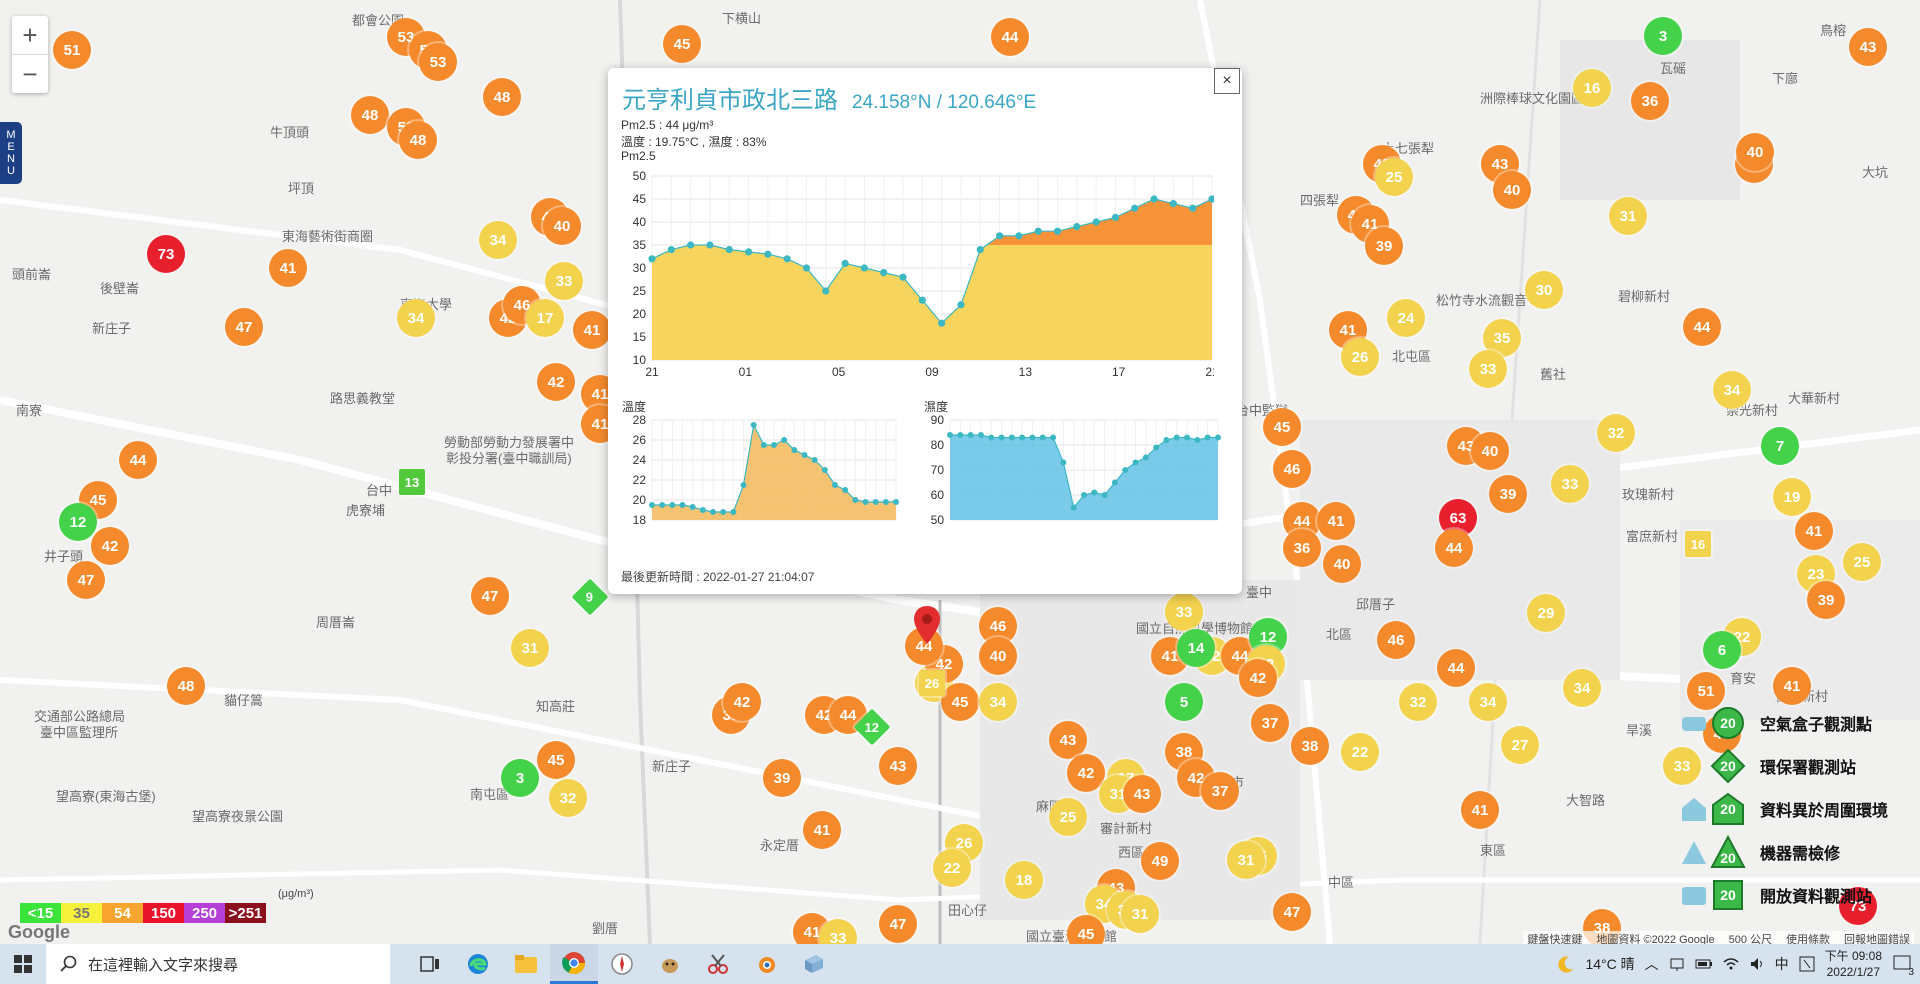  What do you see at coordinates (1677, 964) in the screenshot?
I see `network-icon` at bounding box center [1677, 964].